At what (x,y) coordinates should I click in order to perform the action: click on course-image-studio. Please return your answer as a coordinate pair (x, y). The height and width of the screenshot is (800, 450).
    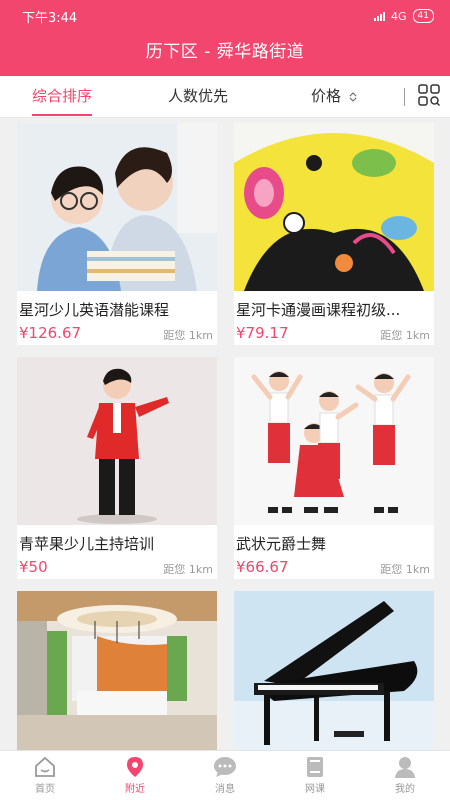
    Looking at the image, I should click on (117, 670).